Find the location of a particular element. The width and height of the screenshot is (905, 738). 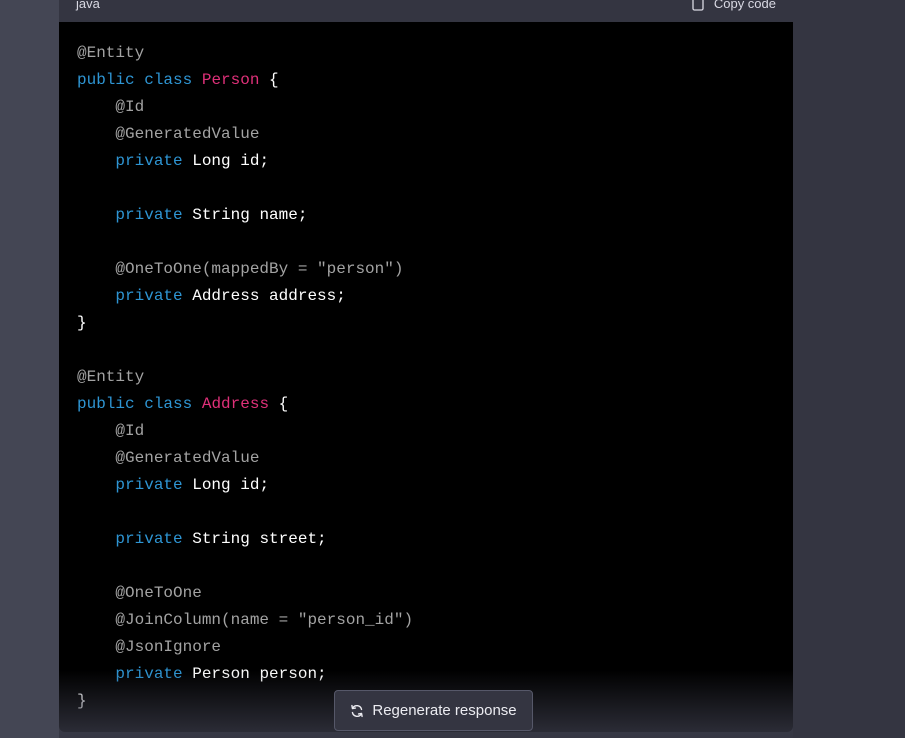

code-token: String name; is located at coordinates (245, 215).